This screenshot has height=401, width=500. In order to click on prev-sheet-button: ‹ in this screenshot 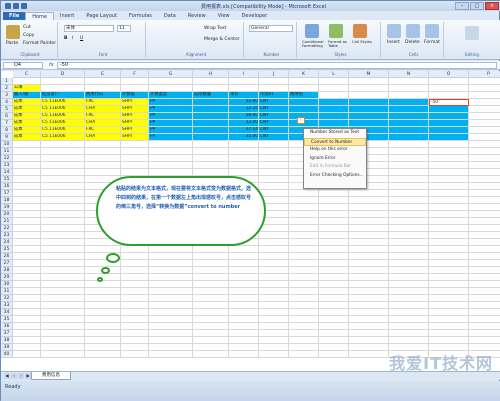, I will do `click(14, 376)`.